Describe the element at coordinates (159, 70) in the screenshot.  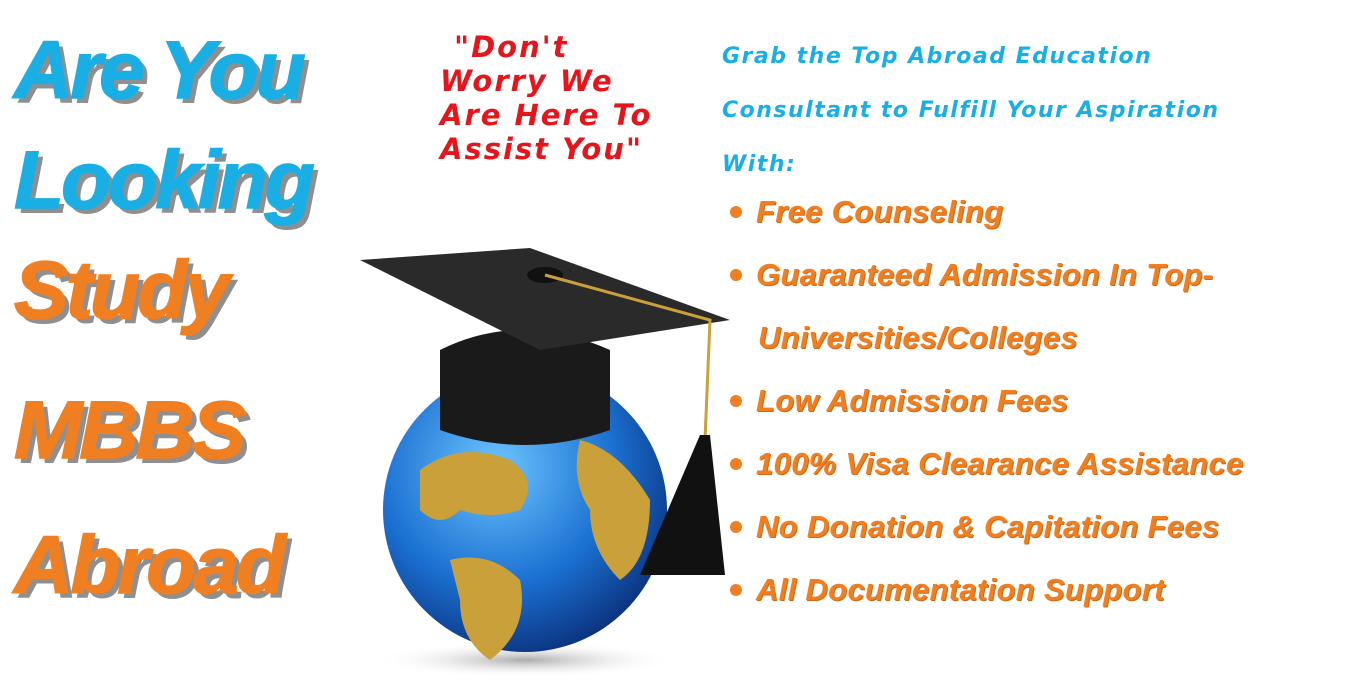
I see `headline-line-1: Are You` at that location.